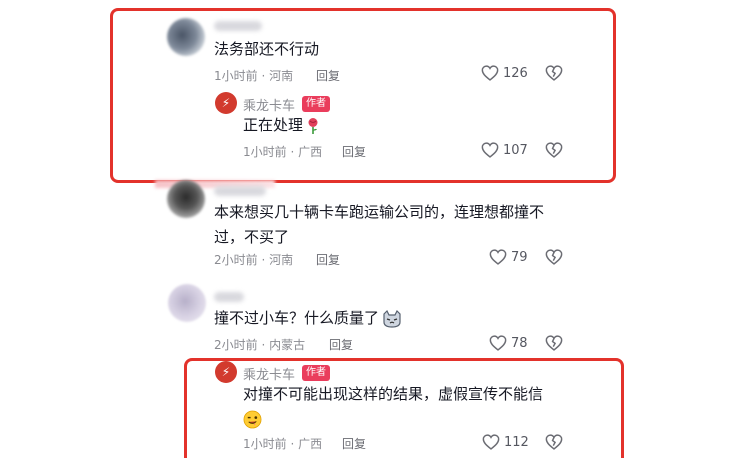 The image size is (753, 458). What do you see at coordinates (313, 128) in the screenshot?
I see `rose-emoji-icon` at bounding box center [313, 128].